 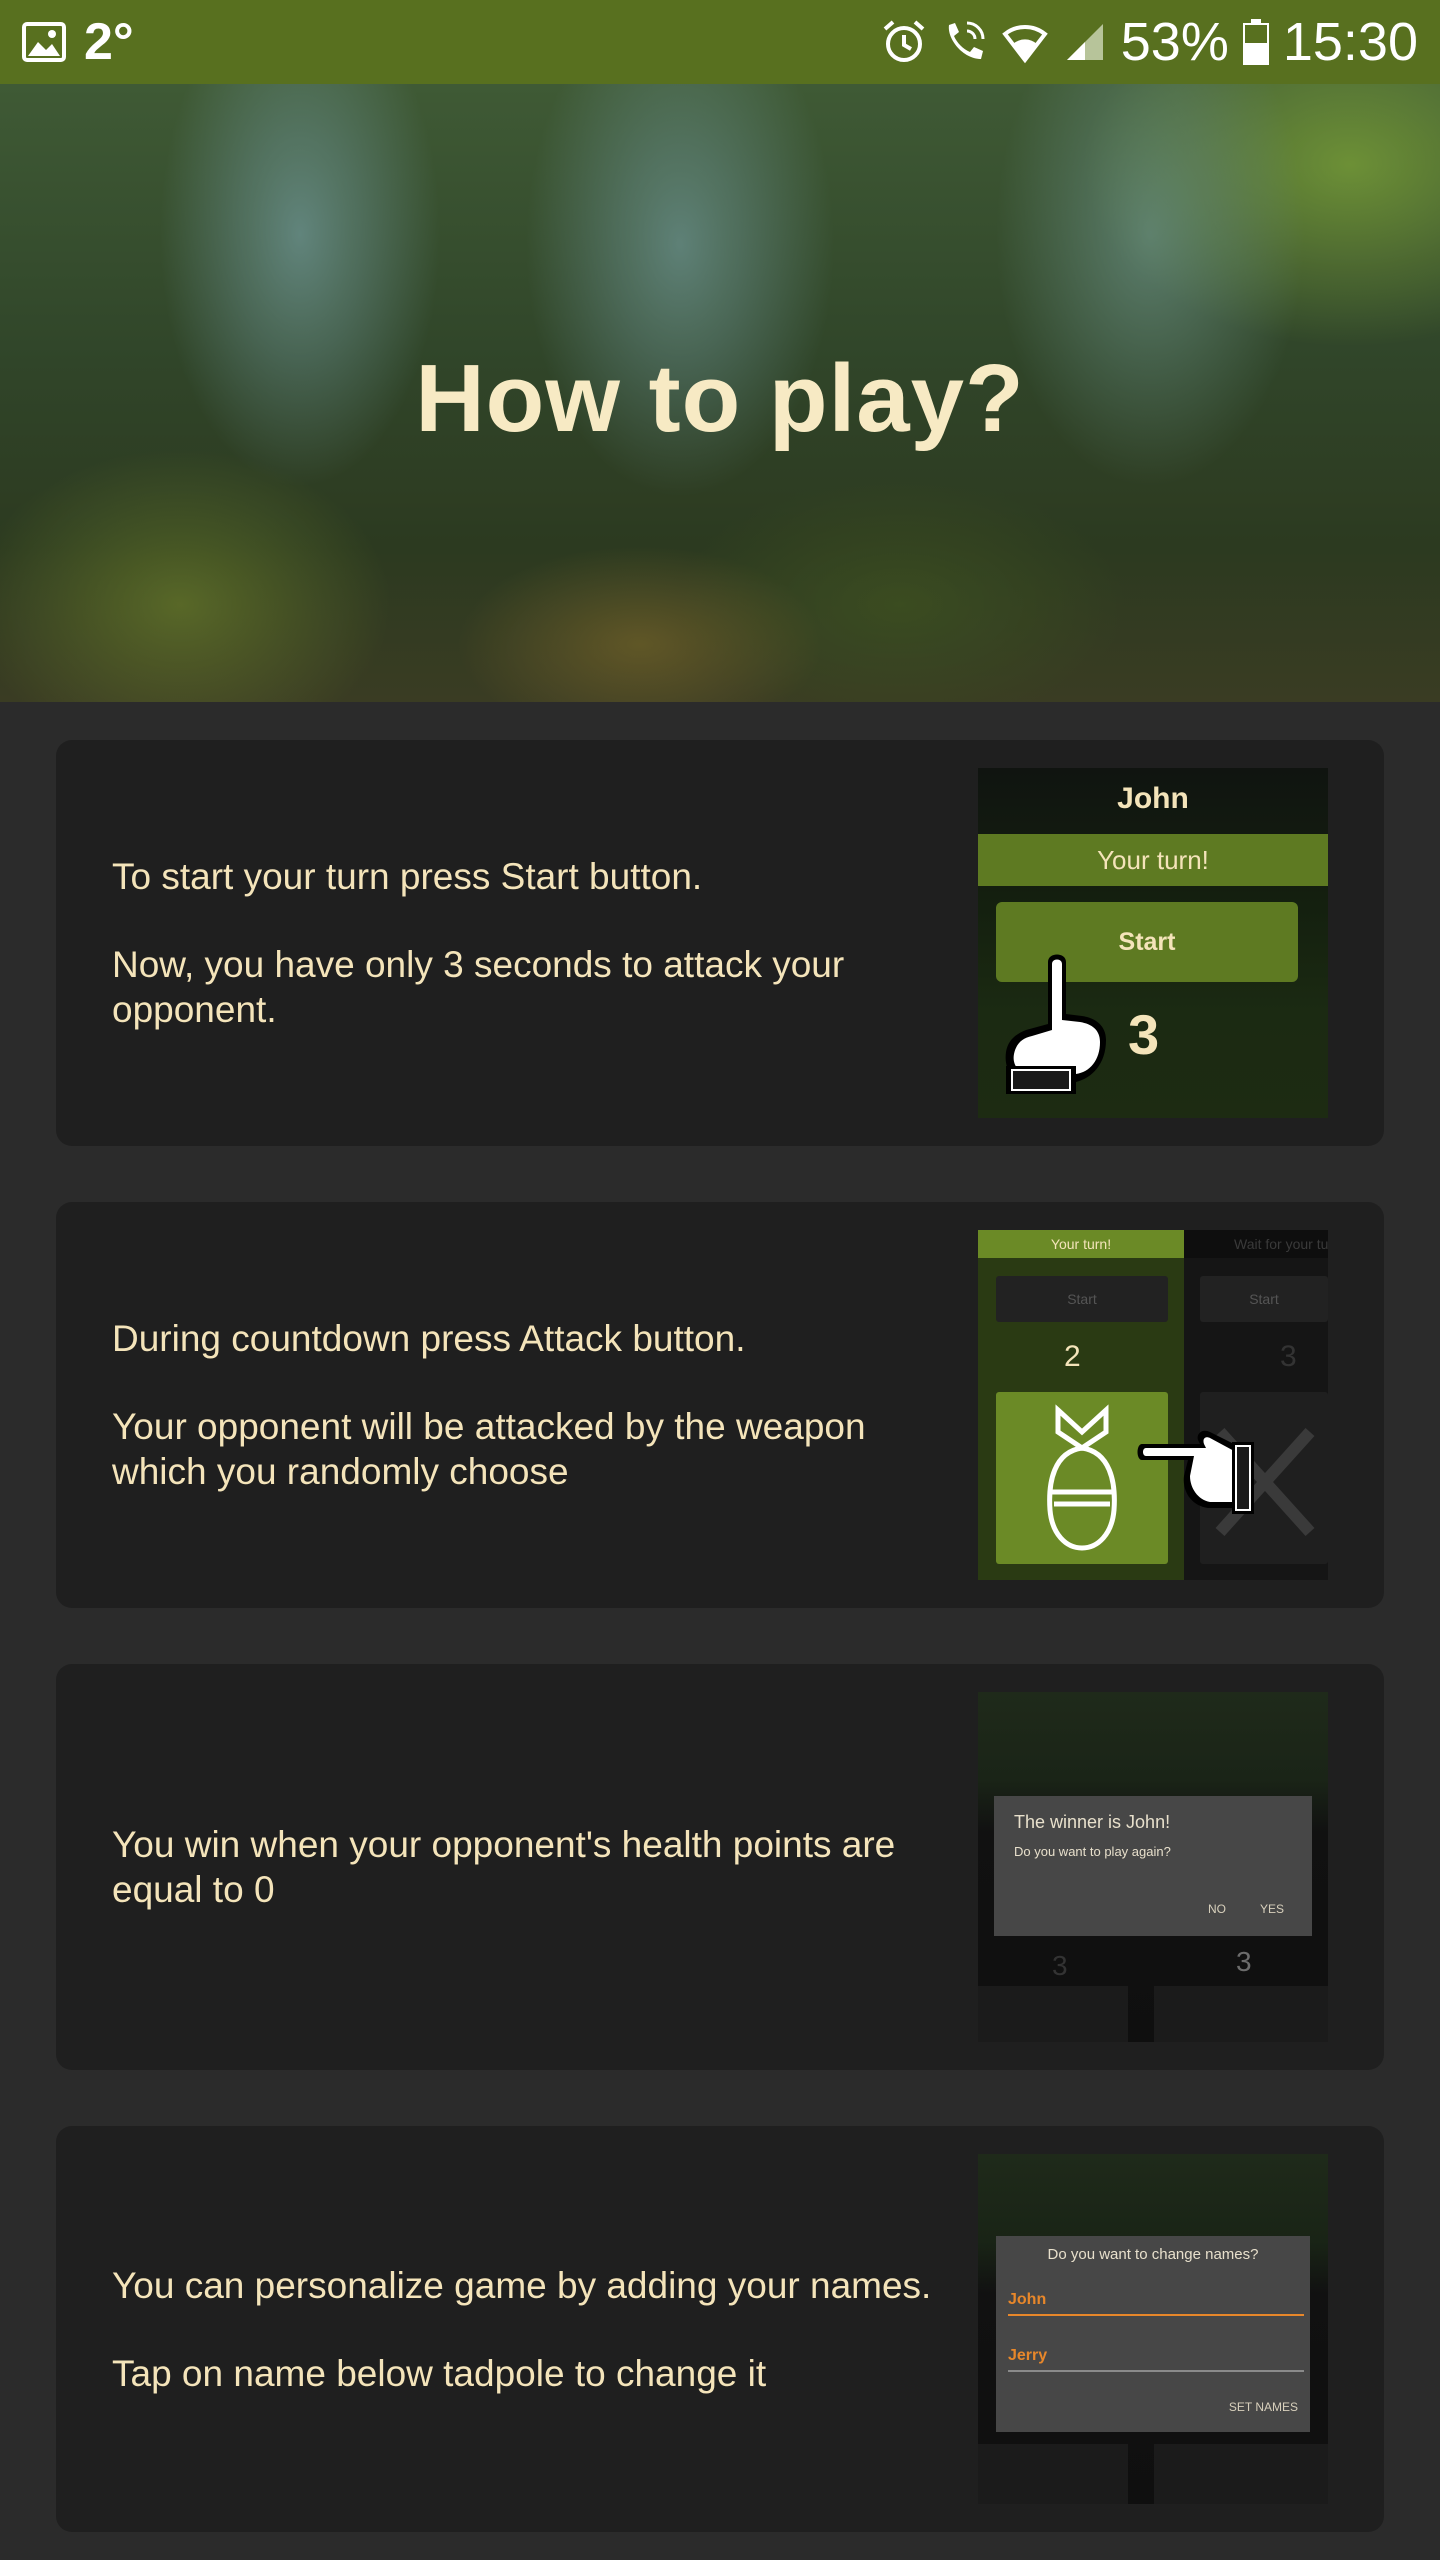 What do you see at coordinates (1156, 2301) in the screenshot?
I see `name-field-preview: John` at bounding box center [1156, 2301].